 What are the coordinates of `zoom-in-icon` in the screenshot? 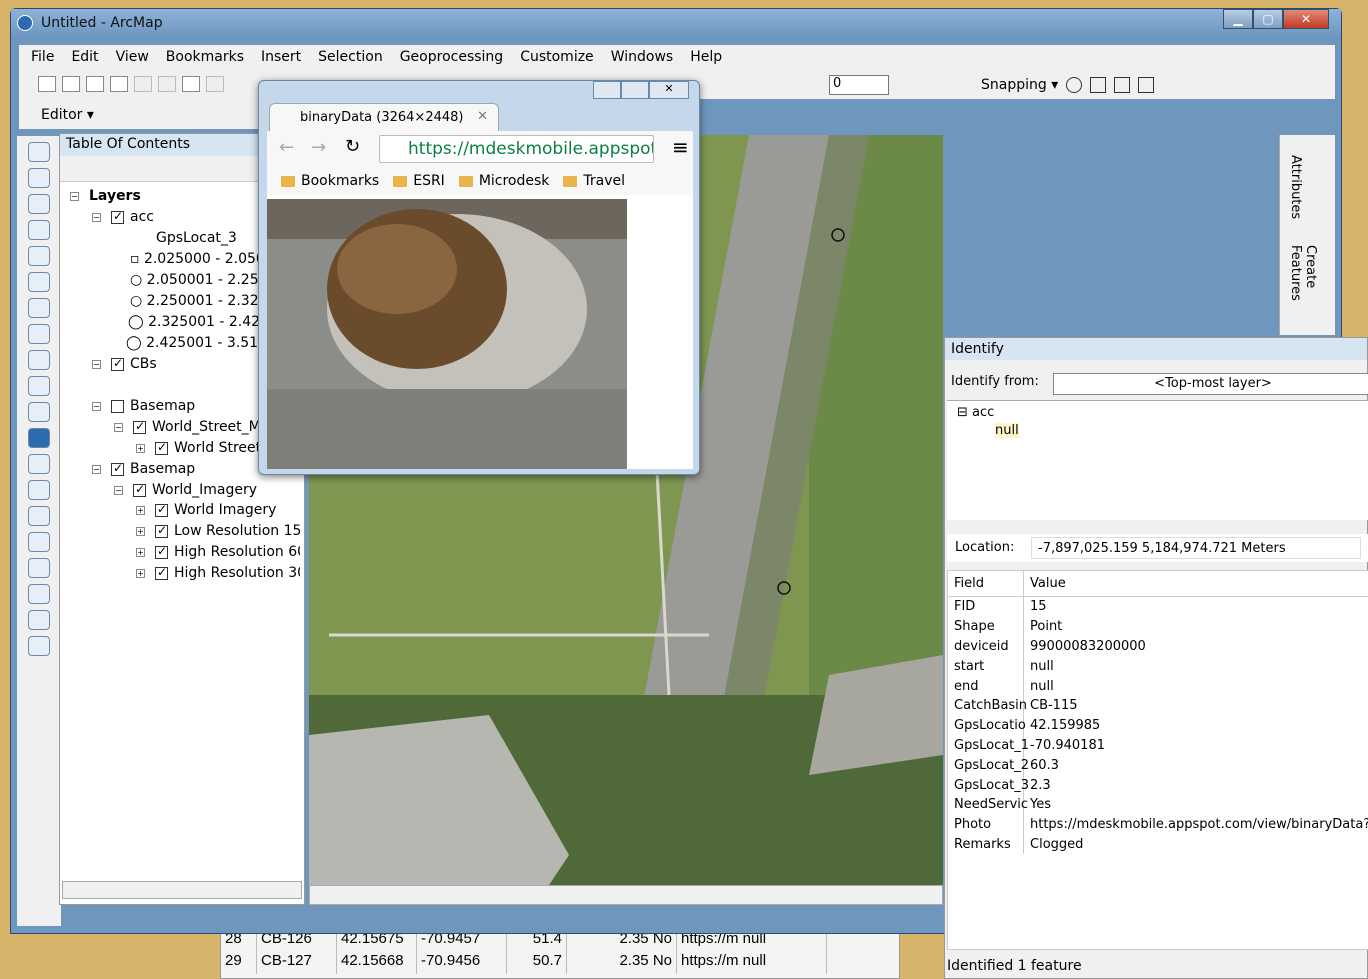 It's located at (39, 152).